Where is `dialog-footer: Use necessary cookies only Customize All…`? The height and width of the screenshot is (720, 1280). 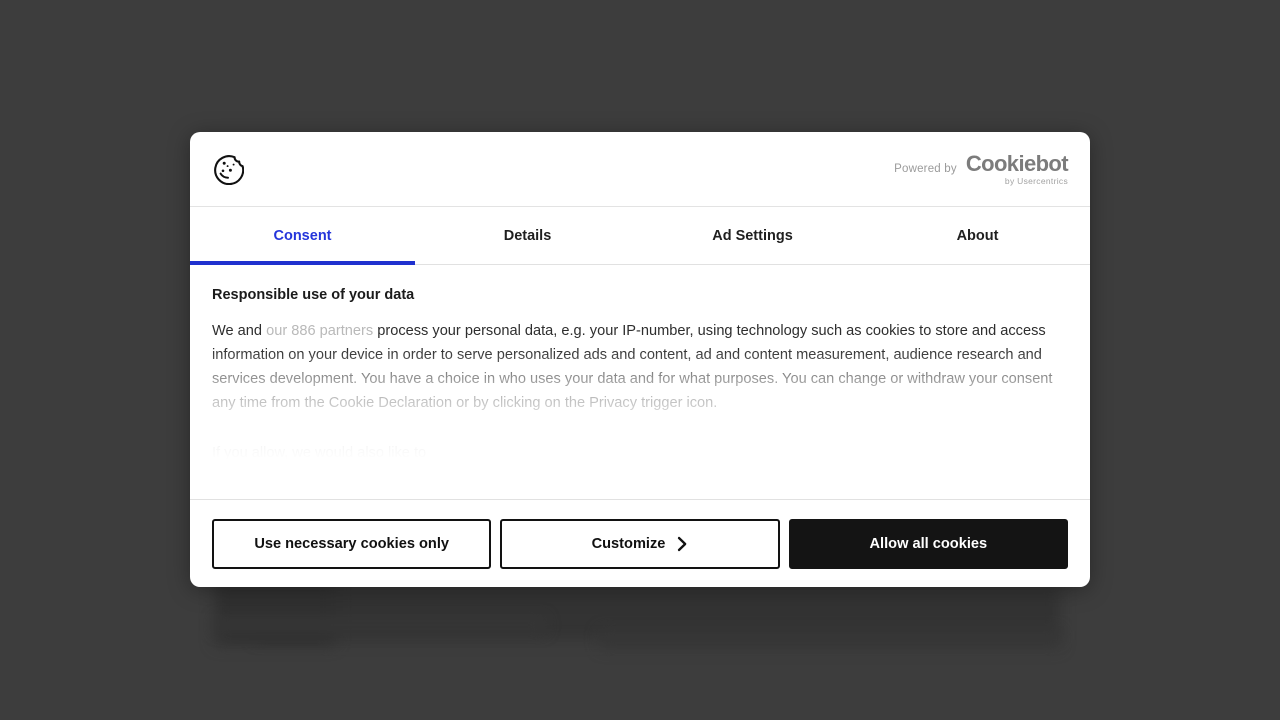 dialog-footer: Use necessary cookies only Customize All… is located at coordinates (640, 543).